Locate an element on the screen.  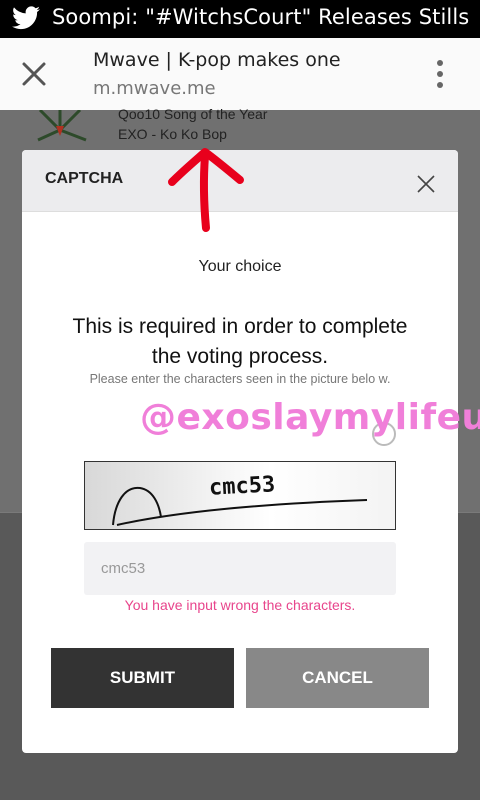
watermark-text: @exoslaymylifeu is located at coordinates (310, 417).